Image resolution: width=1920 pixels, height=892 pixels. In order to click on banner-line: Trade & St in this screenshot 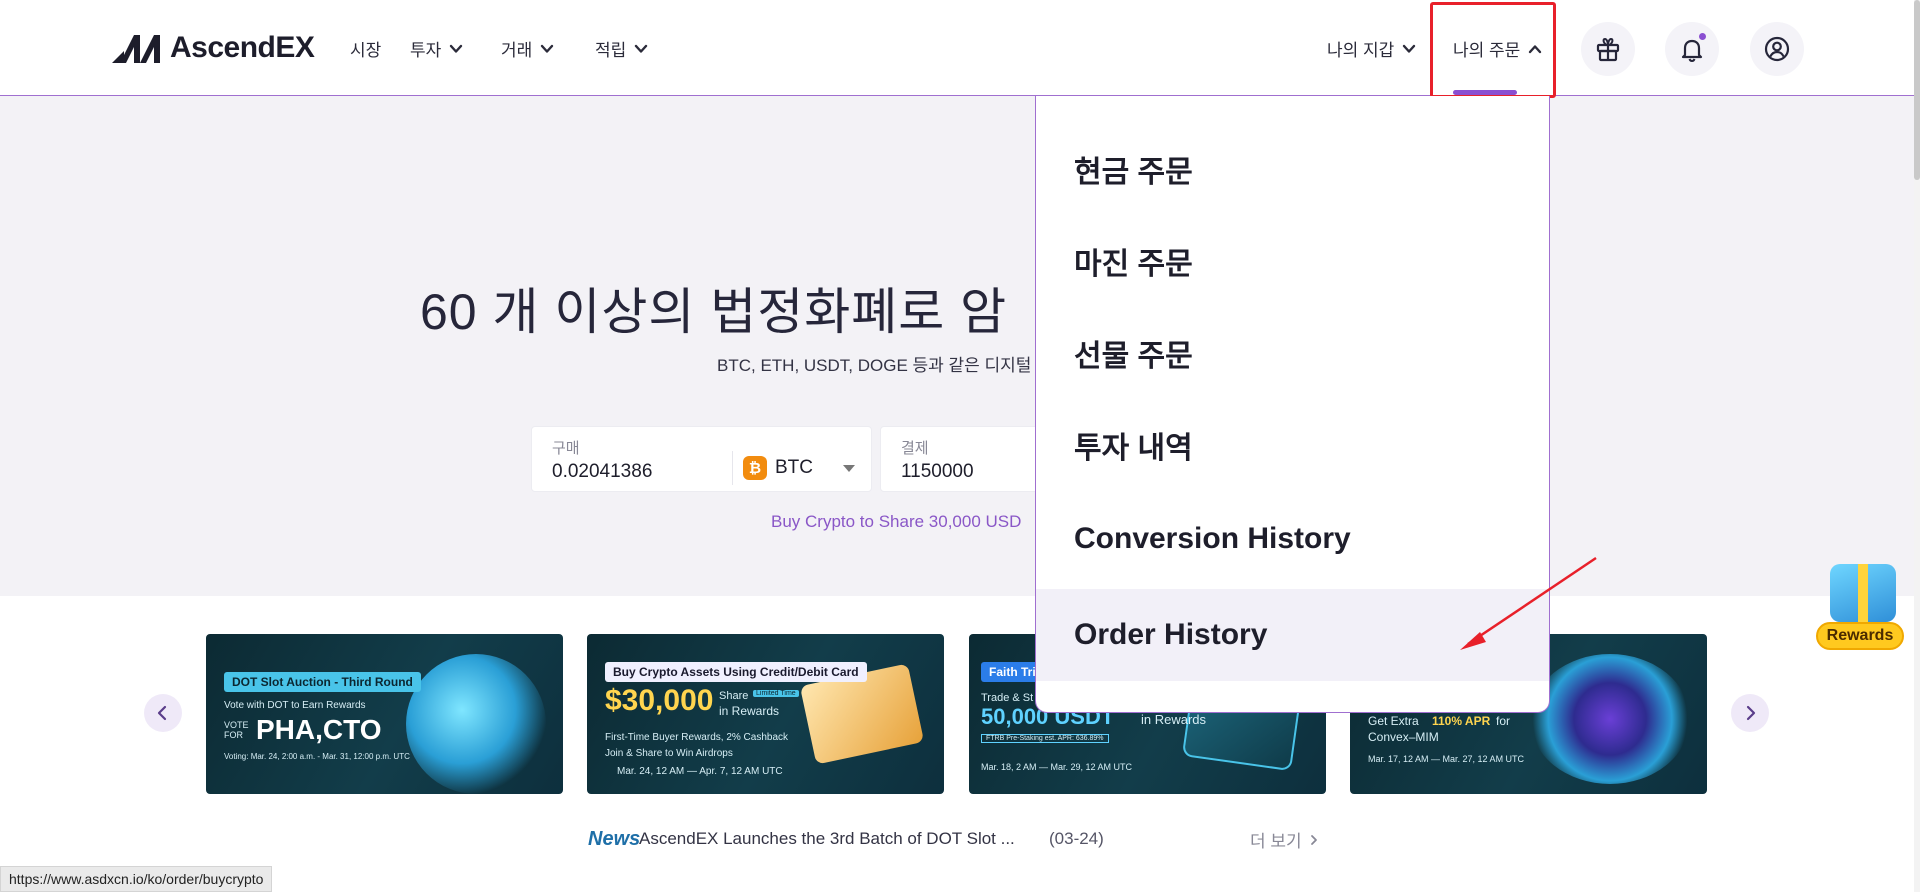, I will do `click(1007, 698)`.